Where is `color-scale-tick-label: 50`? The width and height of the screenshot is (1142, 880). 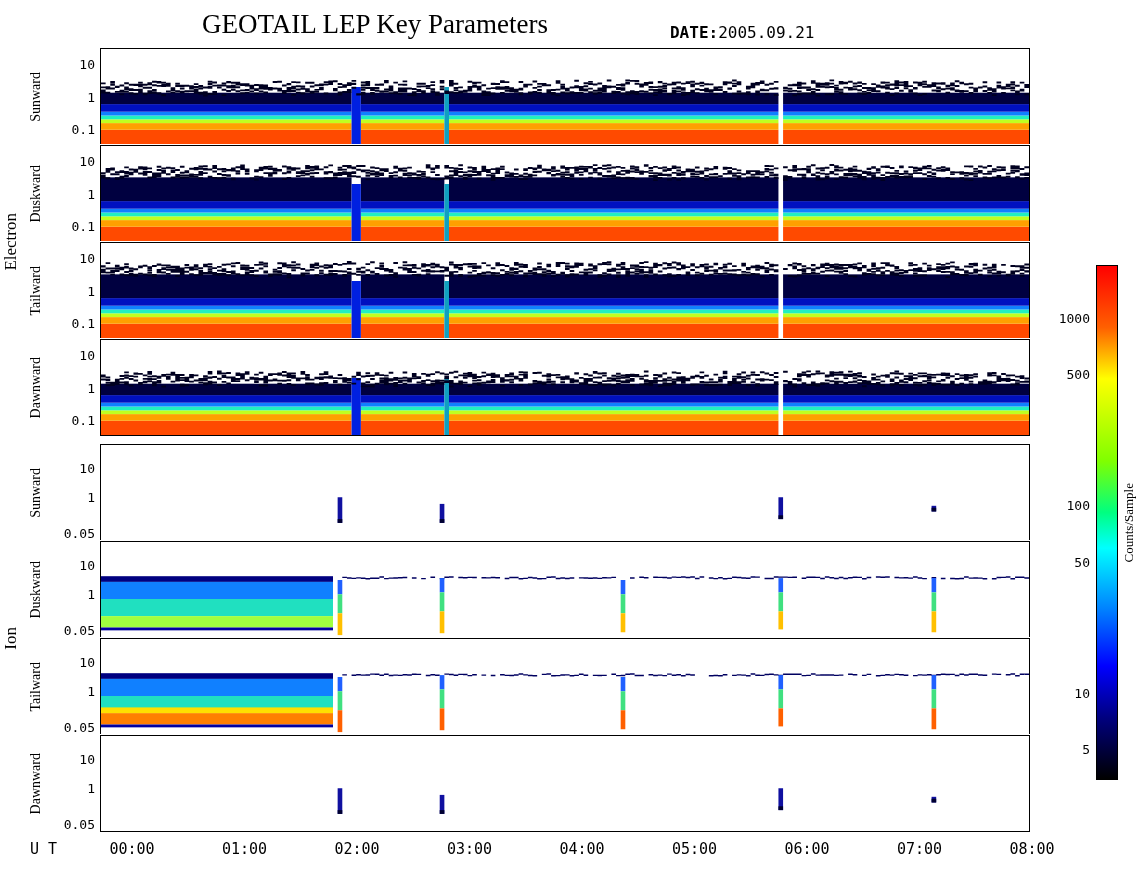 color-scale-tick-label: 50 is located at coordinates (1082, 562).